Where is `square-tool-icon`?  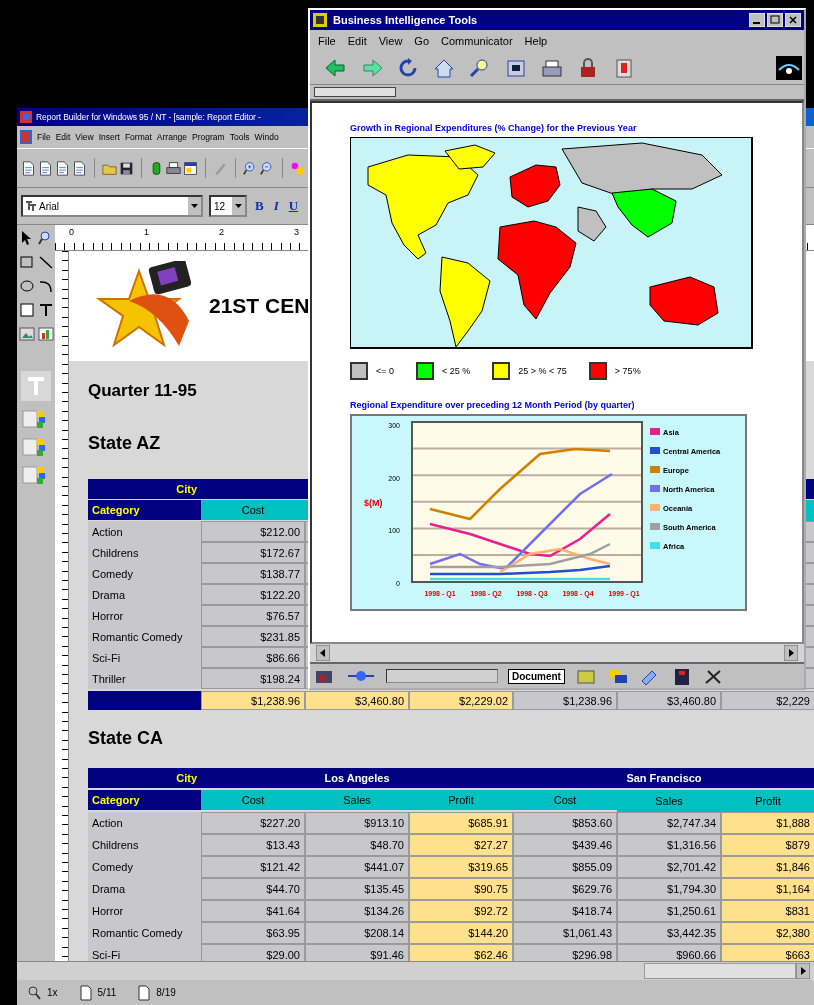
square-tool-icon is located at coordinates (26, 310).